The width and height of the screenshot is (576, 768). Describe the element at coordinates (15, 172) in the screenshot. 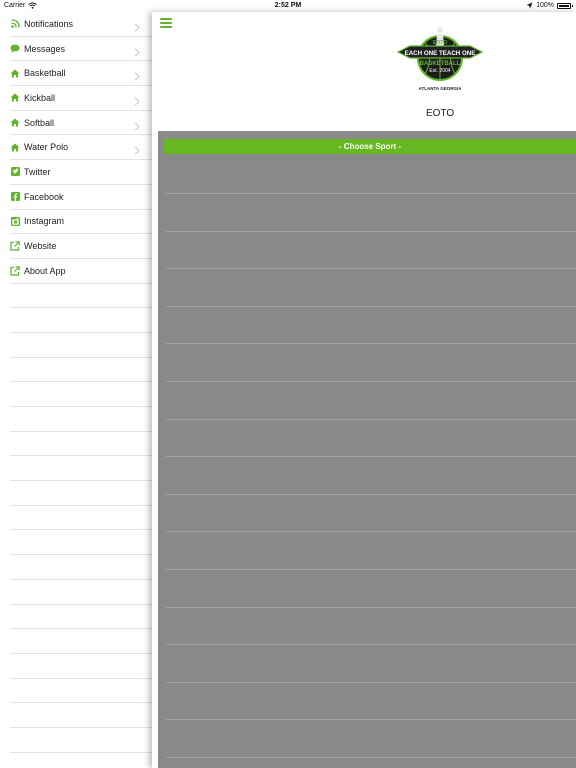

I see `twitter-icon` at that location.